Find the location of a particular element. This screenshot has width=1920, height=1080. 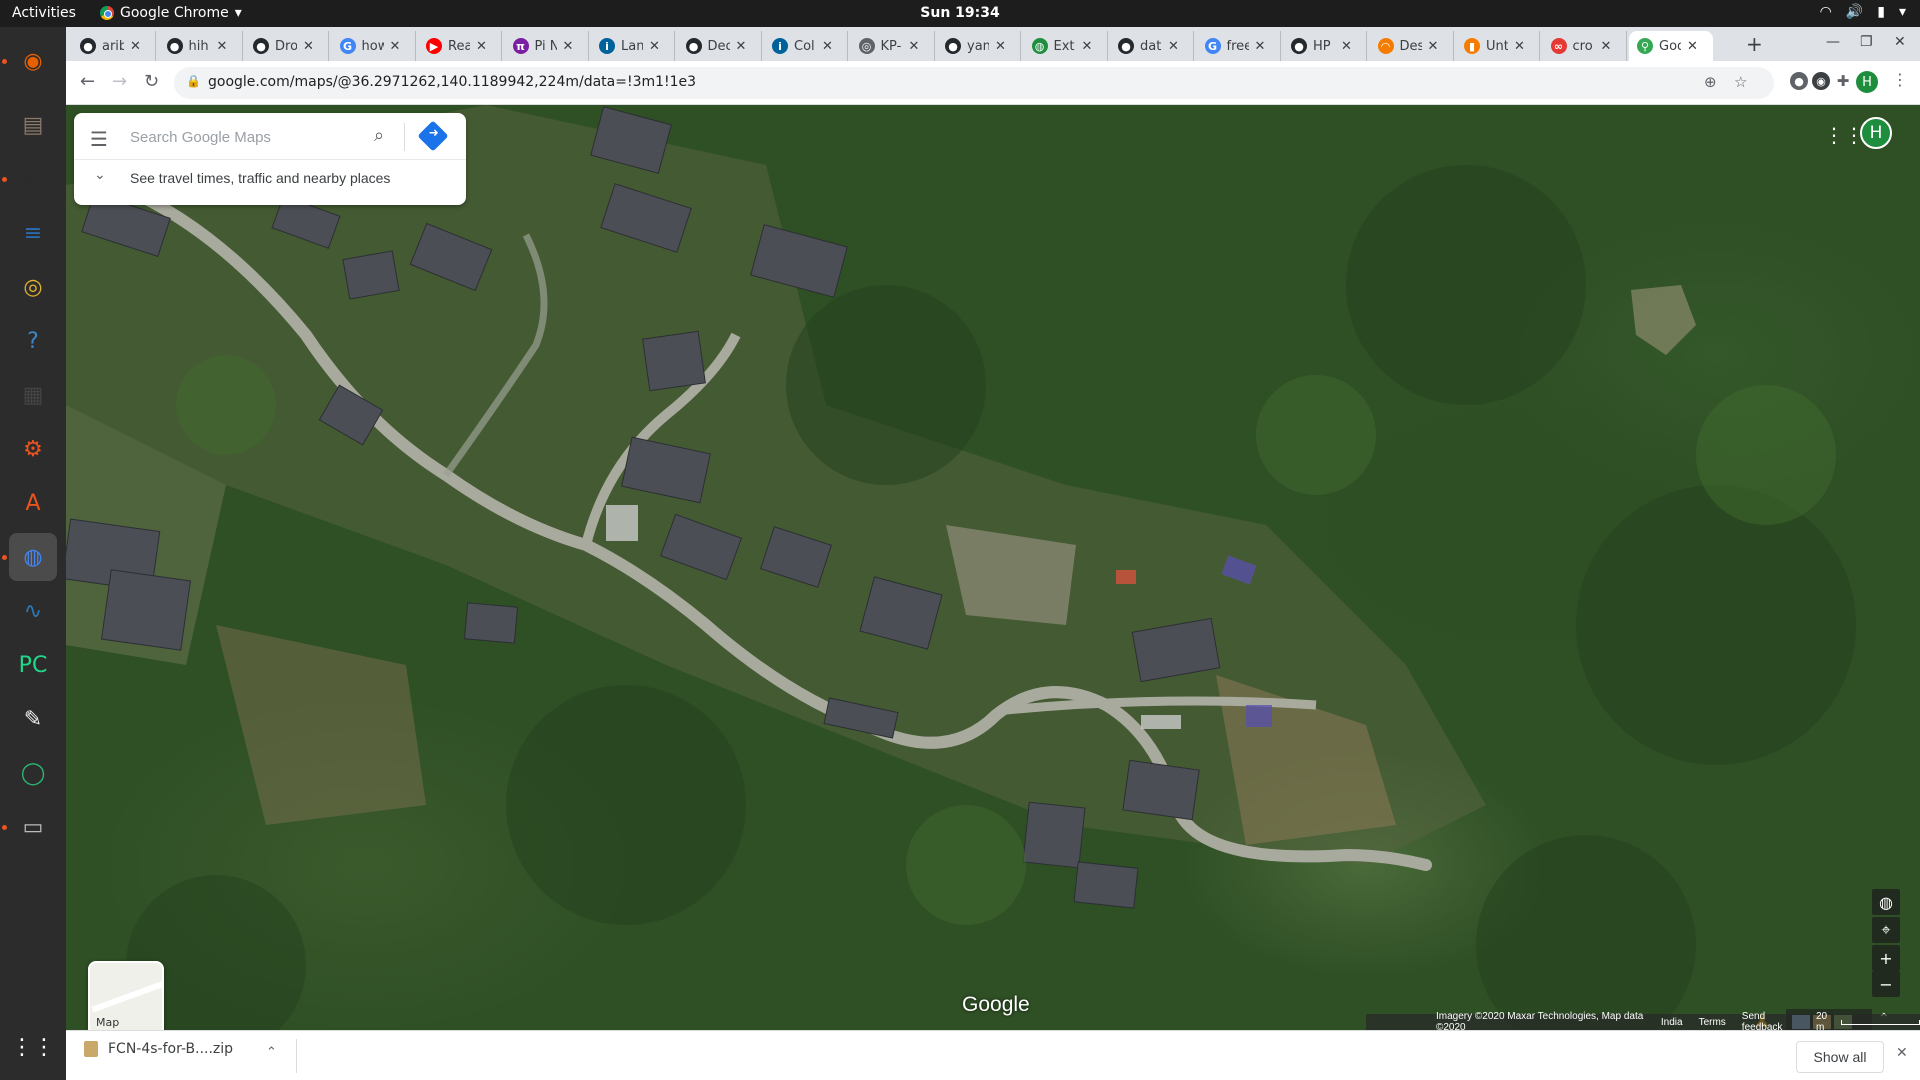

browser-tab: ● Dec ✕ is located at coordinates (720, 46).